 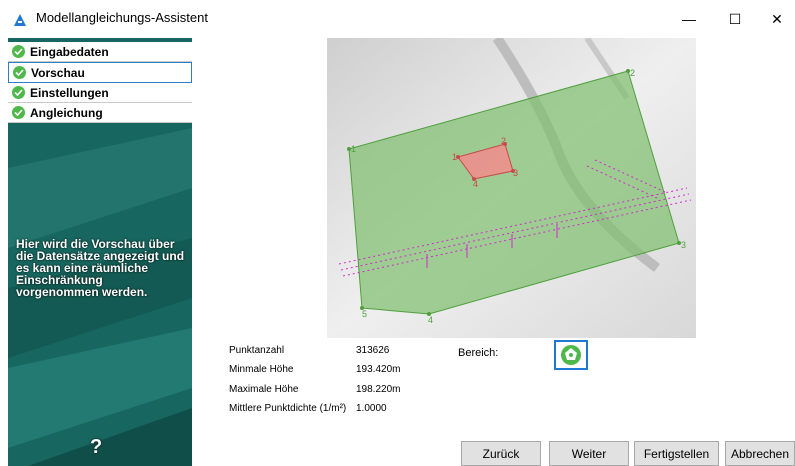 I want to click on title-bar: Modellangleichungs-Assistent — ☐ ✕, so click(x=397, y=19).